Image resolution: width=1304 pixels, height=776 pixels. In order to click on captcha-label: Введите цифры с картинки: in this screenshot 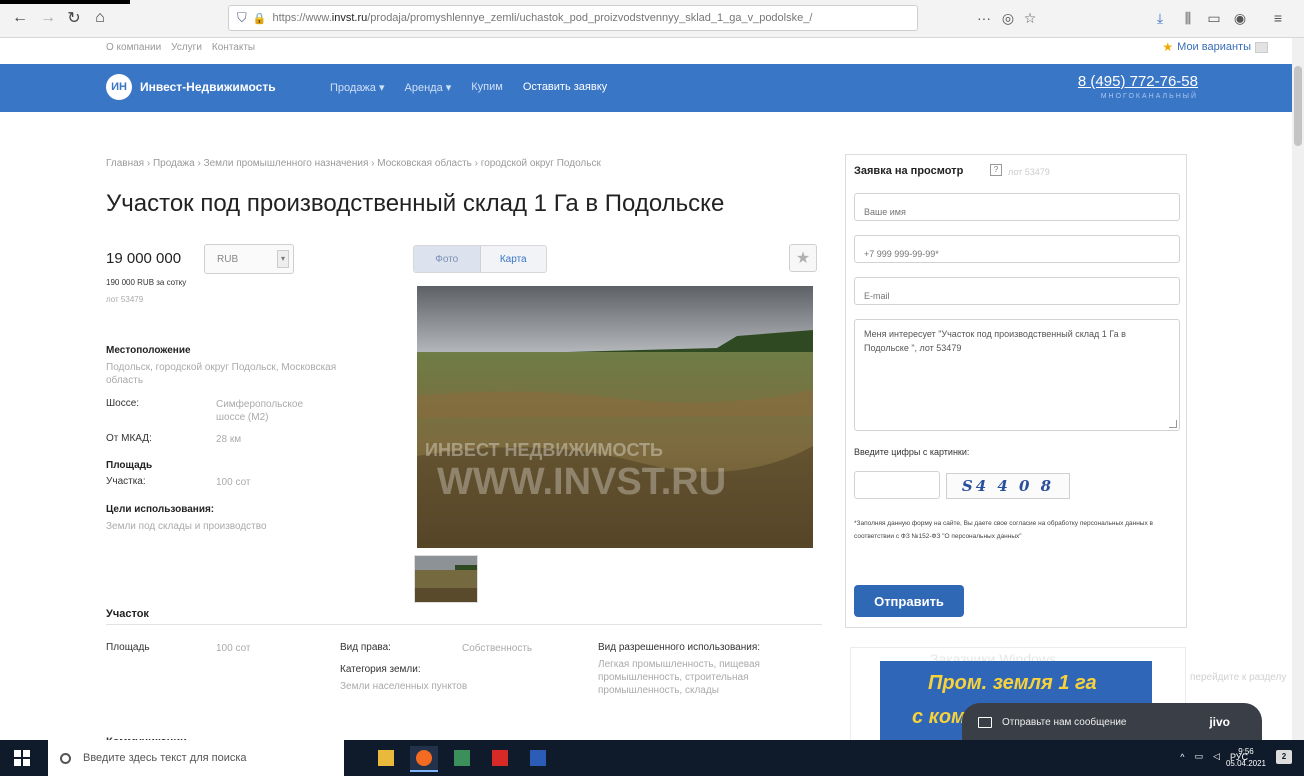, I will do `click(912, 452)`.